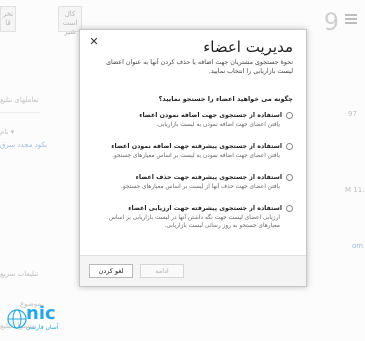 The image size is (365, 341). What do you see at coordinates (193, 270) in the screenshot?
I see `dialog-footer: لغو کردن ادامه` at bounding box center [193, 270].